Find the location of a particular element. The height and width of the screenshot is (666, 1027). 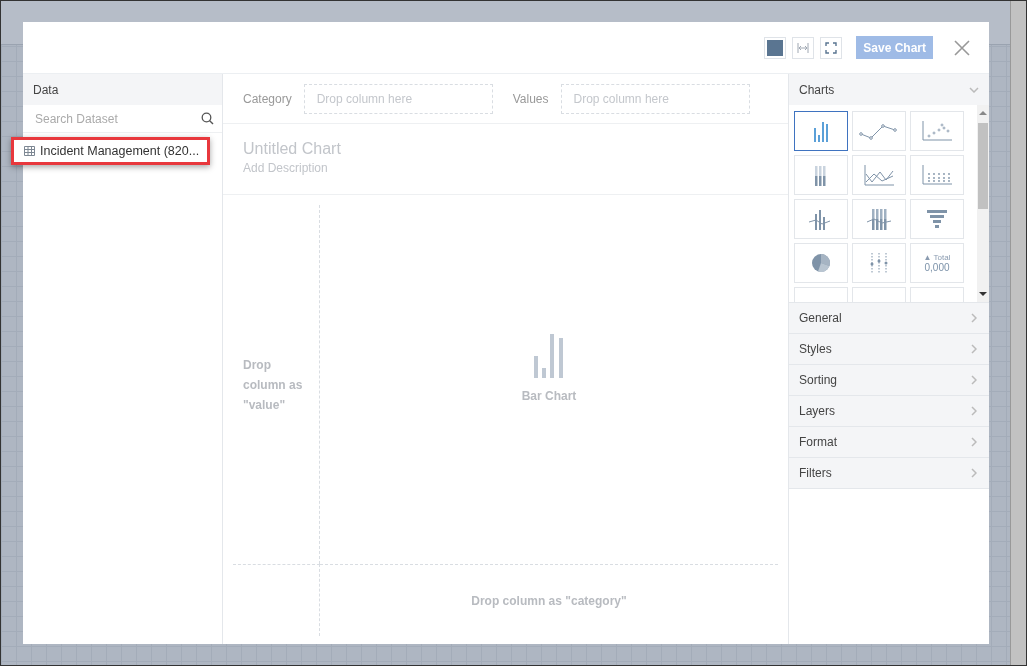

close-icon is located at coordinates (962, 47).